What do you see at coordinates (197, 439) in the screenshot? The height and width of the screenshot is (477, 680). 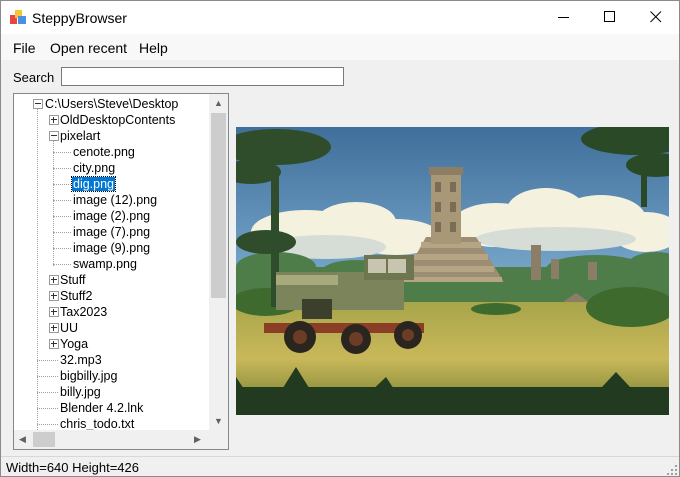 I see `scroll-right-arrow-icon: ▶` at bounding box center [197, 439].